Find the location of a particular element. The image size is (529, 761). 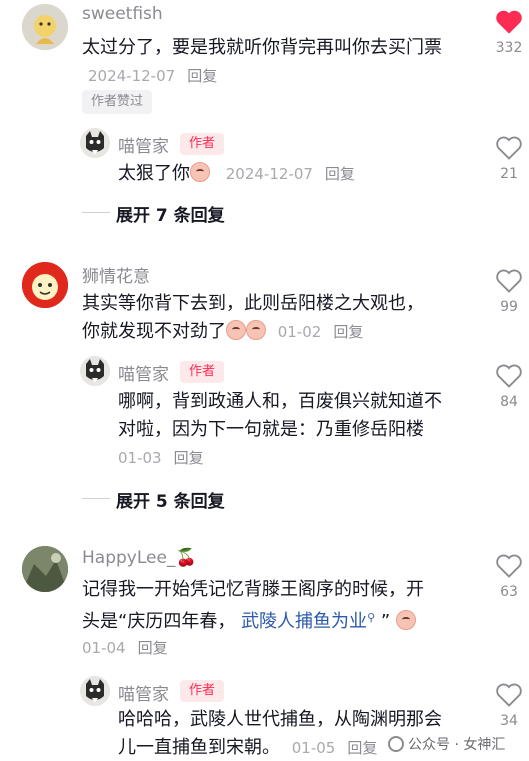

comment-text: 记得我一开始凭记忆背滕王阁序的时候，开 头是“庆历四年春， 武陵人捕鱼为业⚲ ” is located at coordinates (253, 605).